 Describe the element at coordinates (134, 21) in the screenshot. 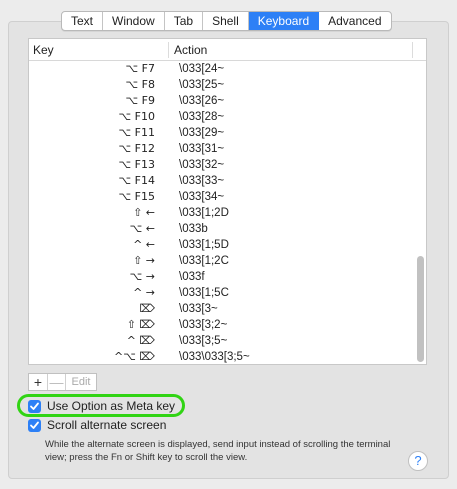

I see `tab-window: Window` at that location.